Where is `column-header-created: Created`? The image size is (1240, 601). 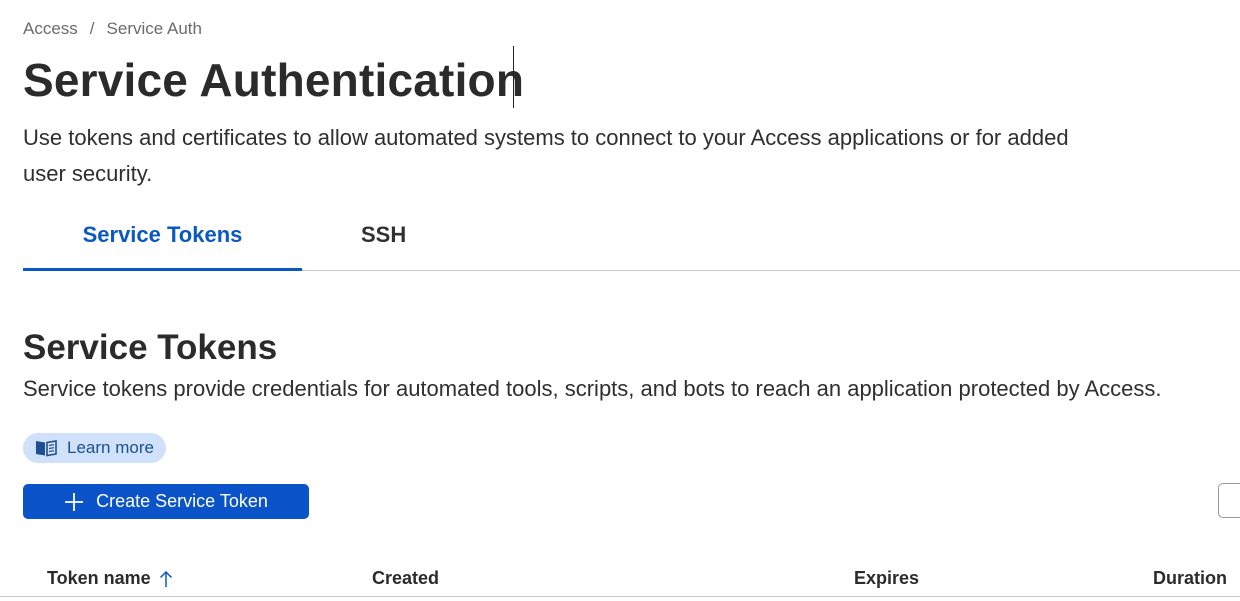
column-header-created: Created is located at coordinates (405, 578).